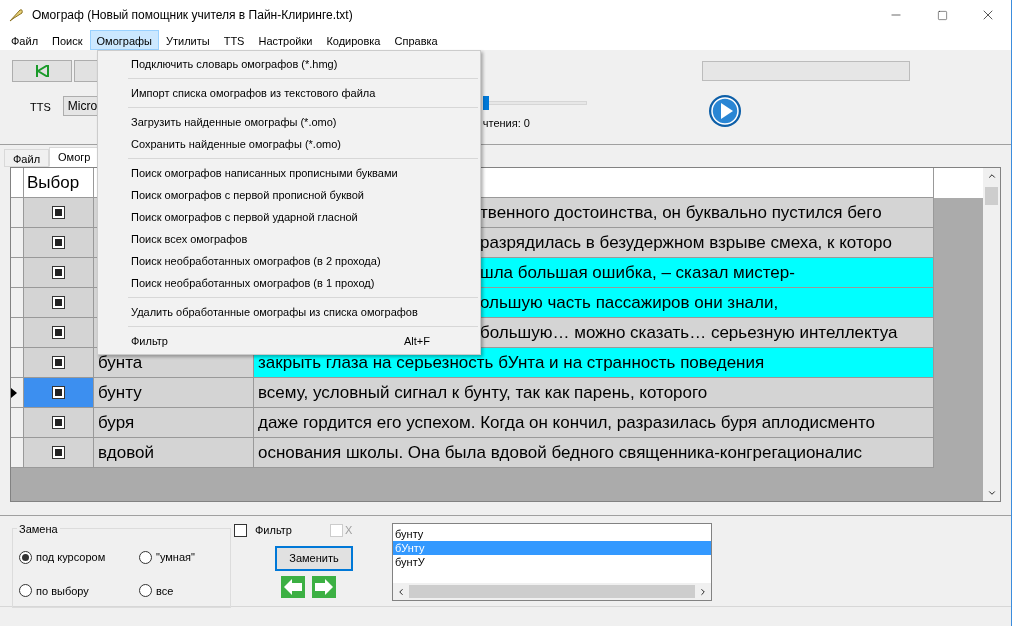 This screenshot has height=626, width=1012. Describe the element at coordinates (188, 40) in the screenshot. I see `menu-item: Утилиты` at that location.